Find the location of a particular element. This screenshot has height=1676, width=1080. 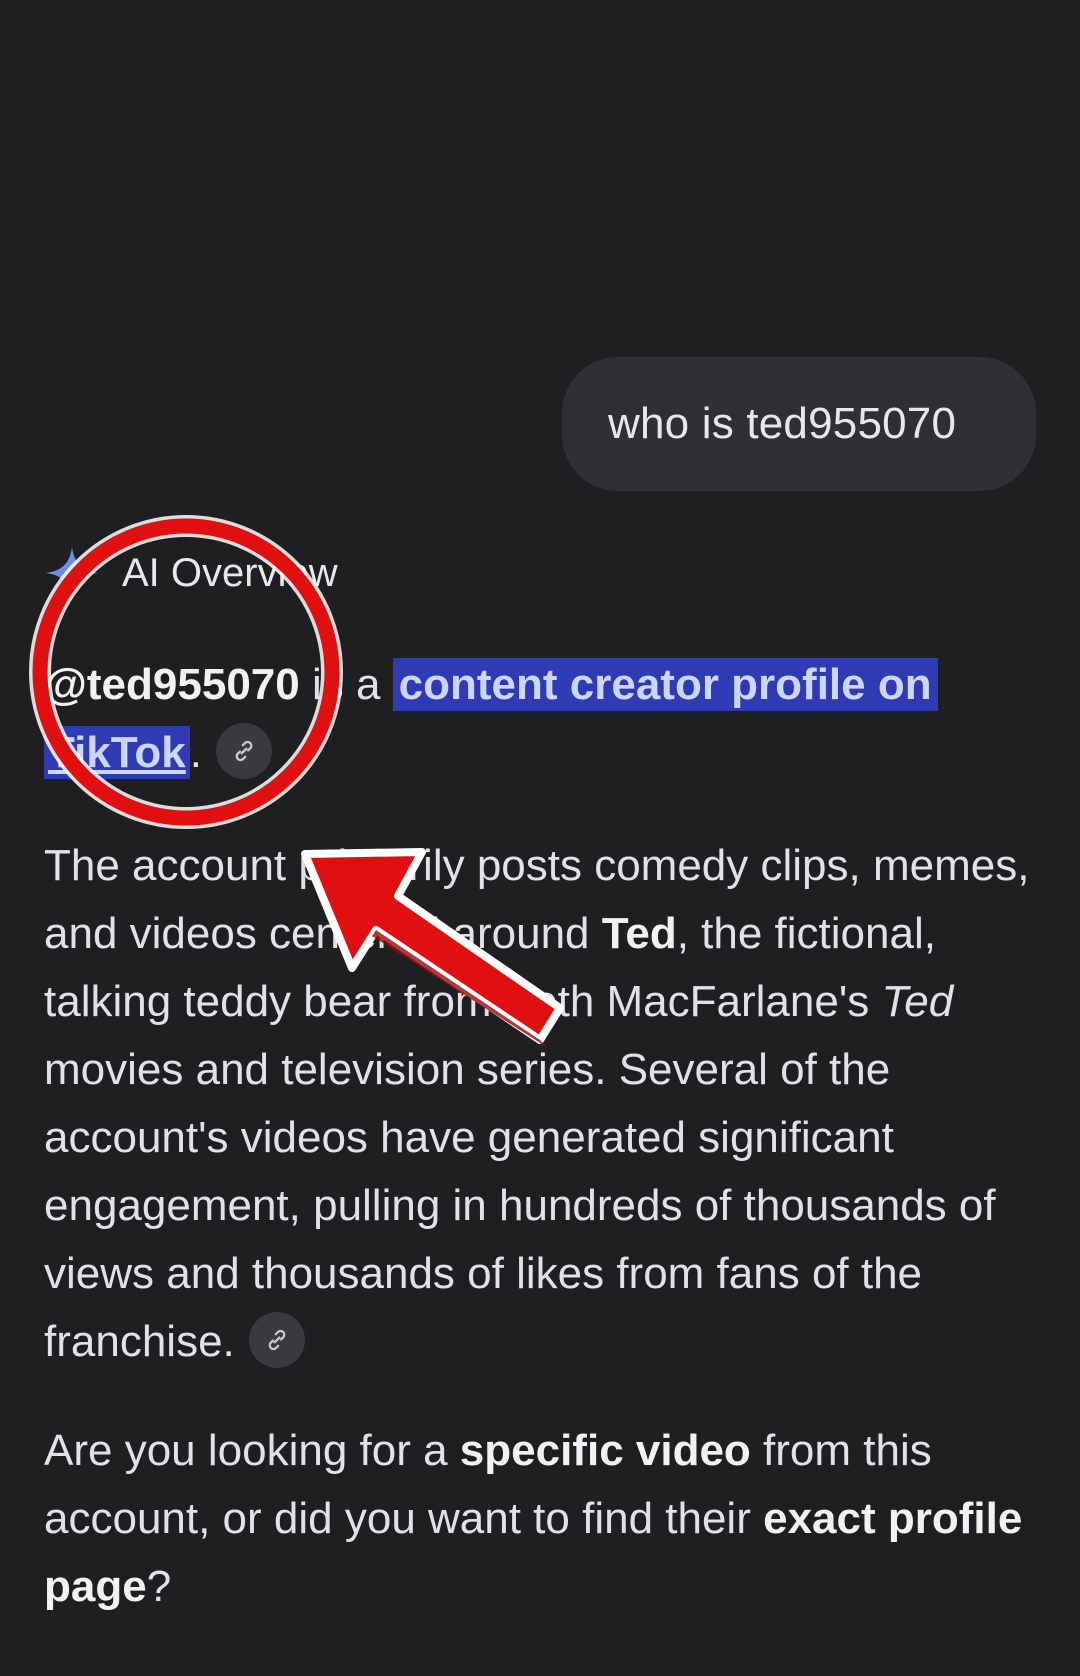

ai-overview-header: AI Overview is located at coordinates (191, 573).